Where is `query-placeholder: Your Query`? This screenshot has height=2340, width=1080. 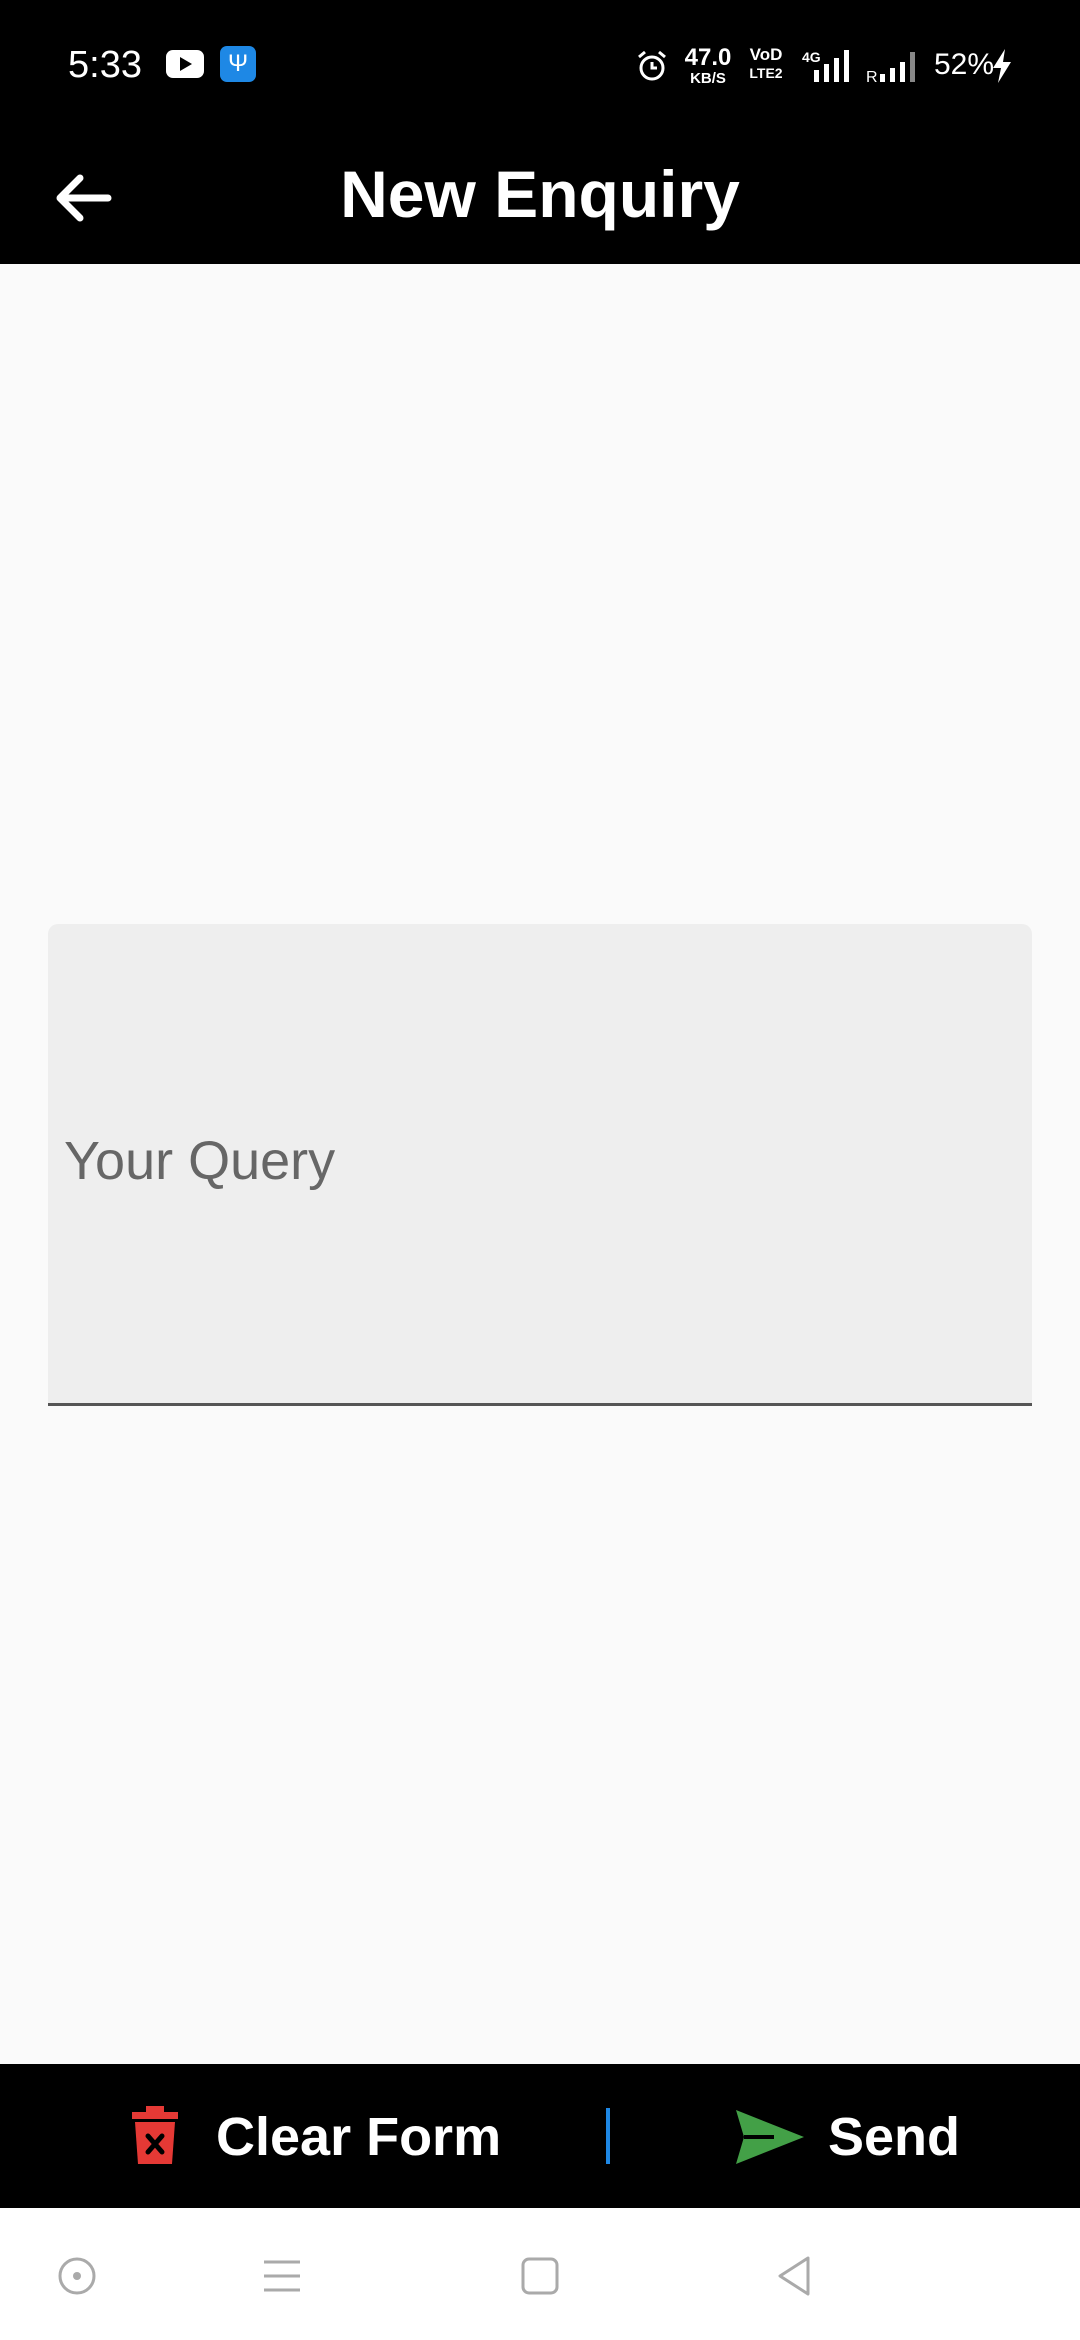
query-placeholder: Your Query is located at coordinates (200, 1161).